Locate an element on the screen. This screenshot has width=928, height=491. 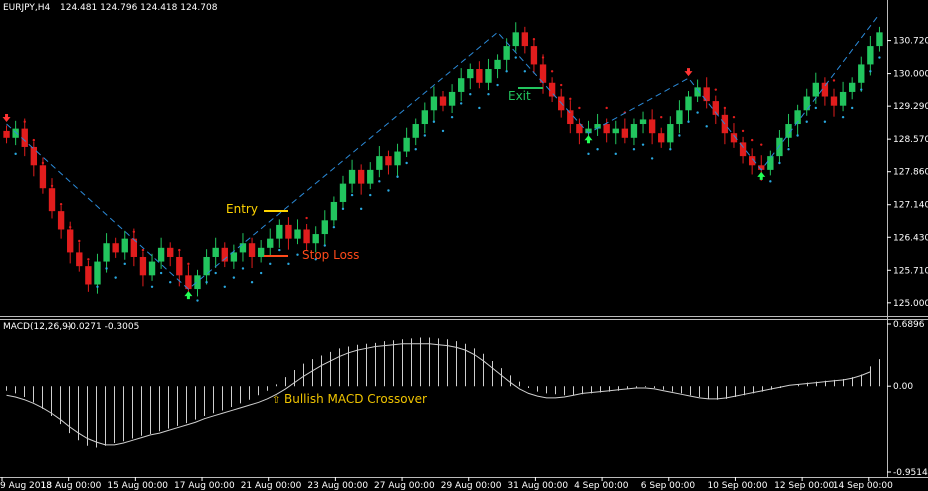
macd-crossover-arrow-icon: ⇧ is located at coordinates (276, 400).